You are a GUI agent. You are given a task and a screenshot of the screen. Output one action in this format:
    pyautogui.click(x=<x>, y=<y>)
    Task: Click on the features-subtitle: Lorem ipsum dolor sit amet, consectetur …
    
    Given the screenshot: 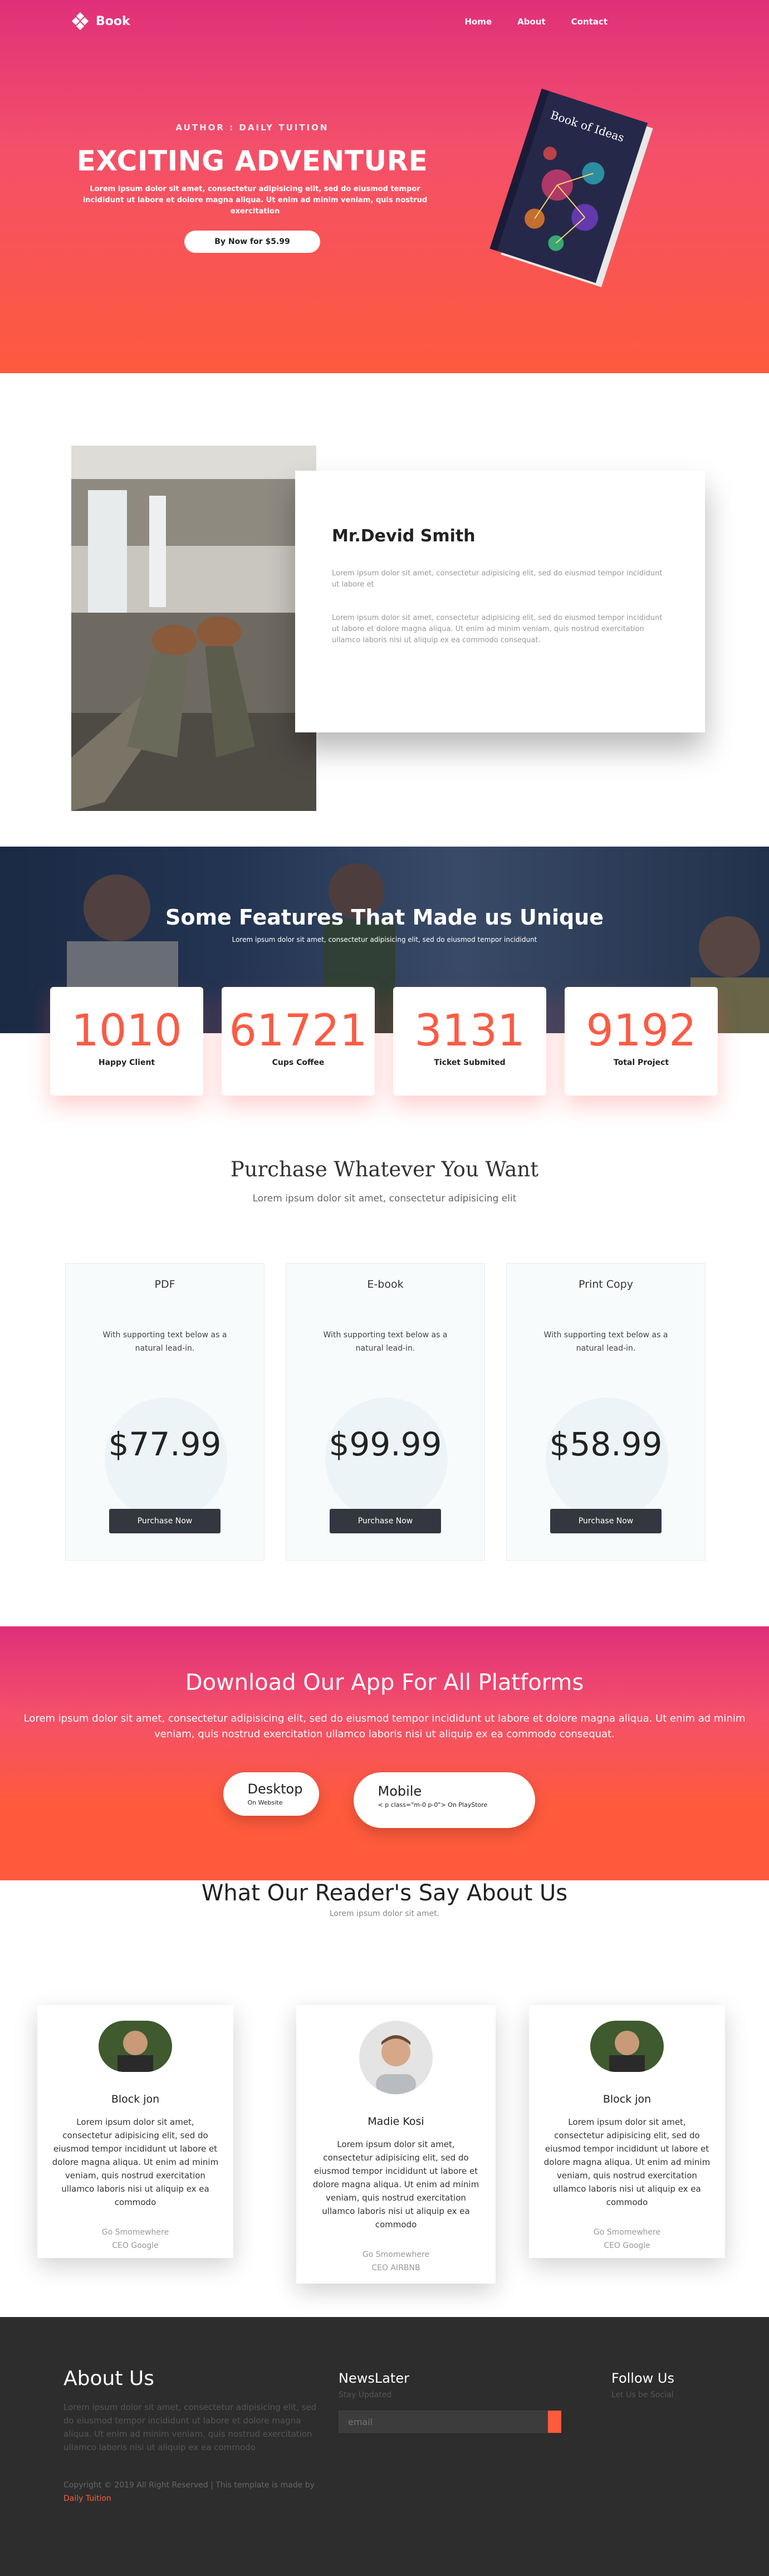 What is the action you would take?
    pyautogui.click(x=384, y=940)
    